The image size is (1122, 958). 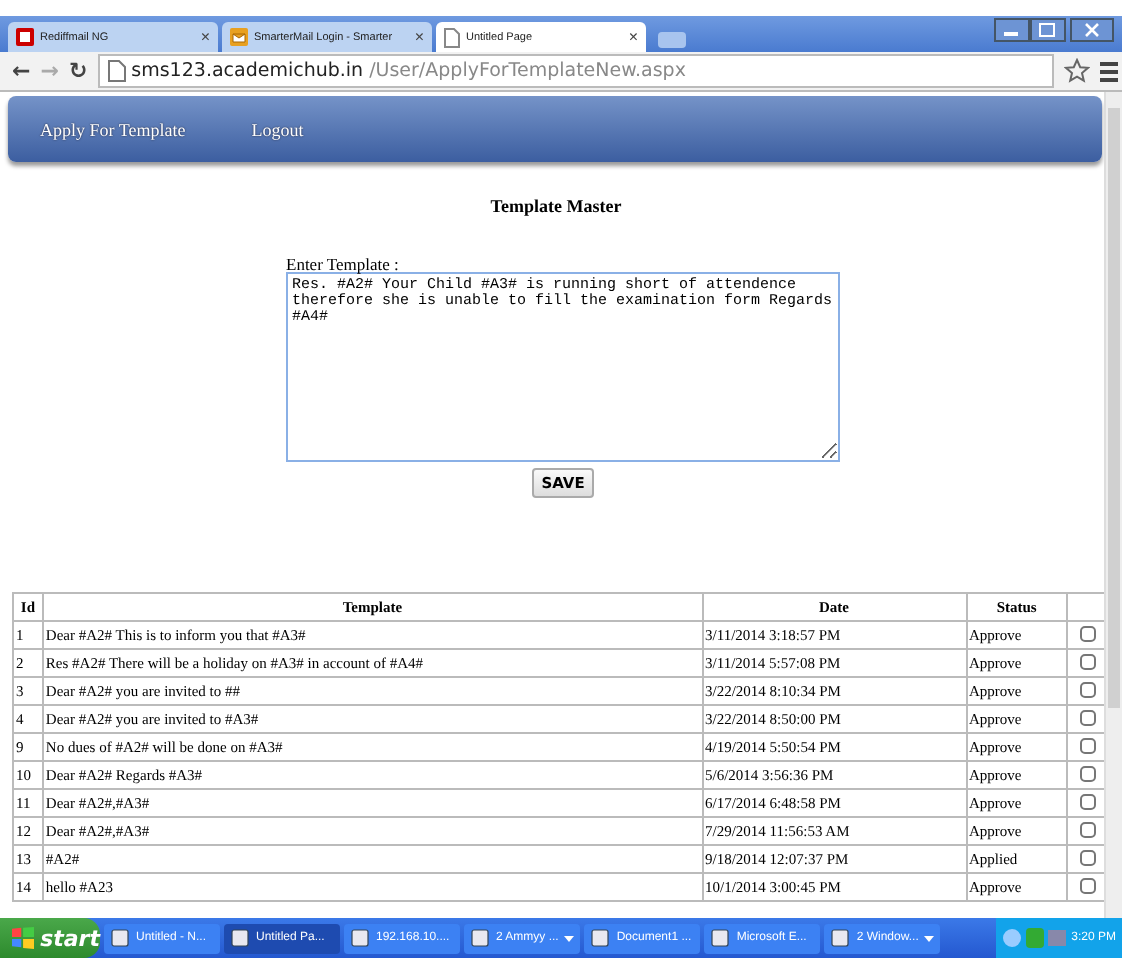 I want to click on back-icon: ←, so click(x=21, y=71).